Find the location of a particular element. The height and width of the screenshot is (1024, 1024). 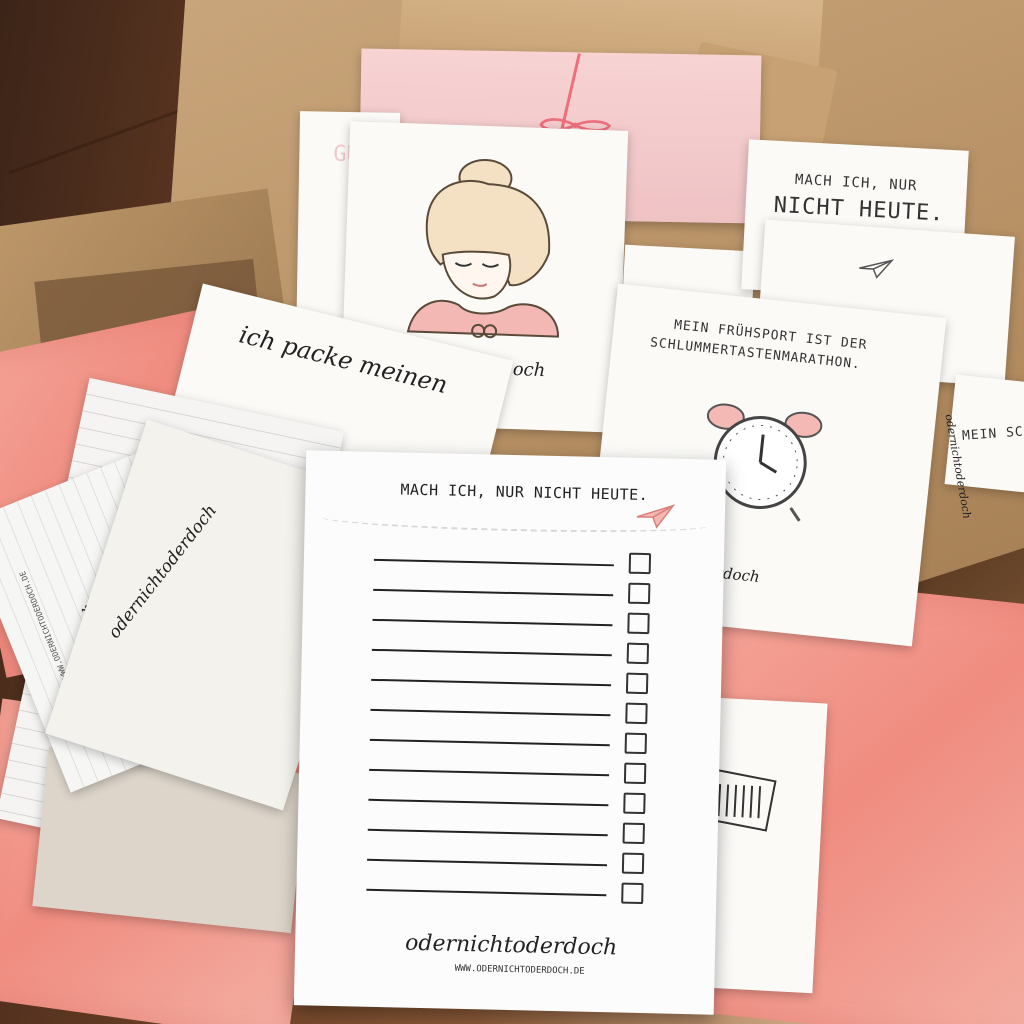

card-far-right-text: MEIN SC is located at coordinates (992, 434).